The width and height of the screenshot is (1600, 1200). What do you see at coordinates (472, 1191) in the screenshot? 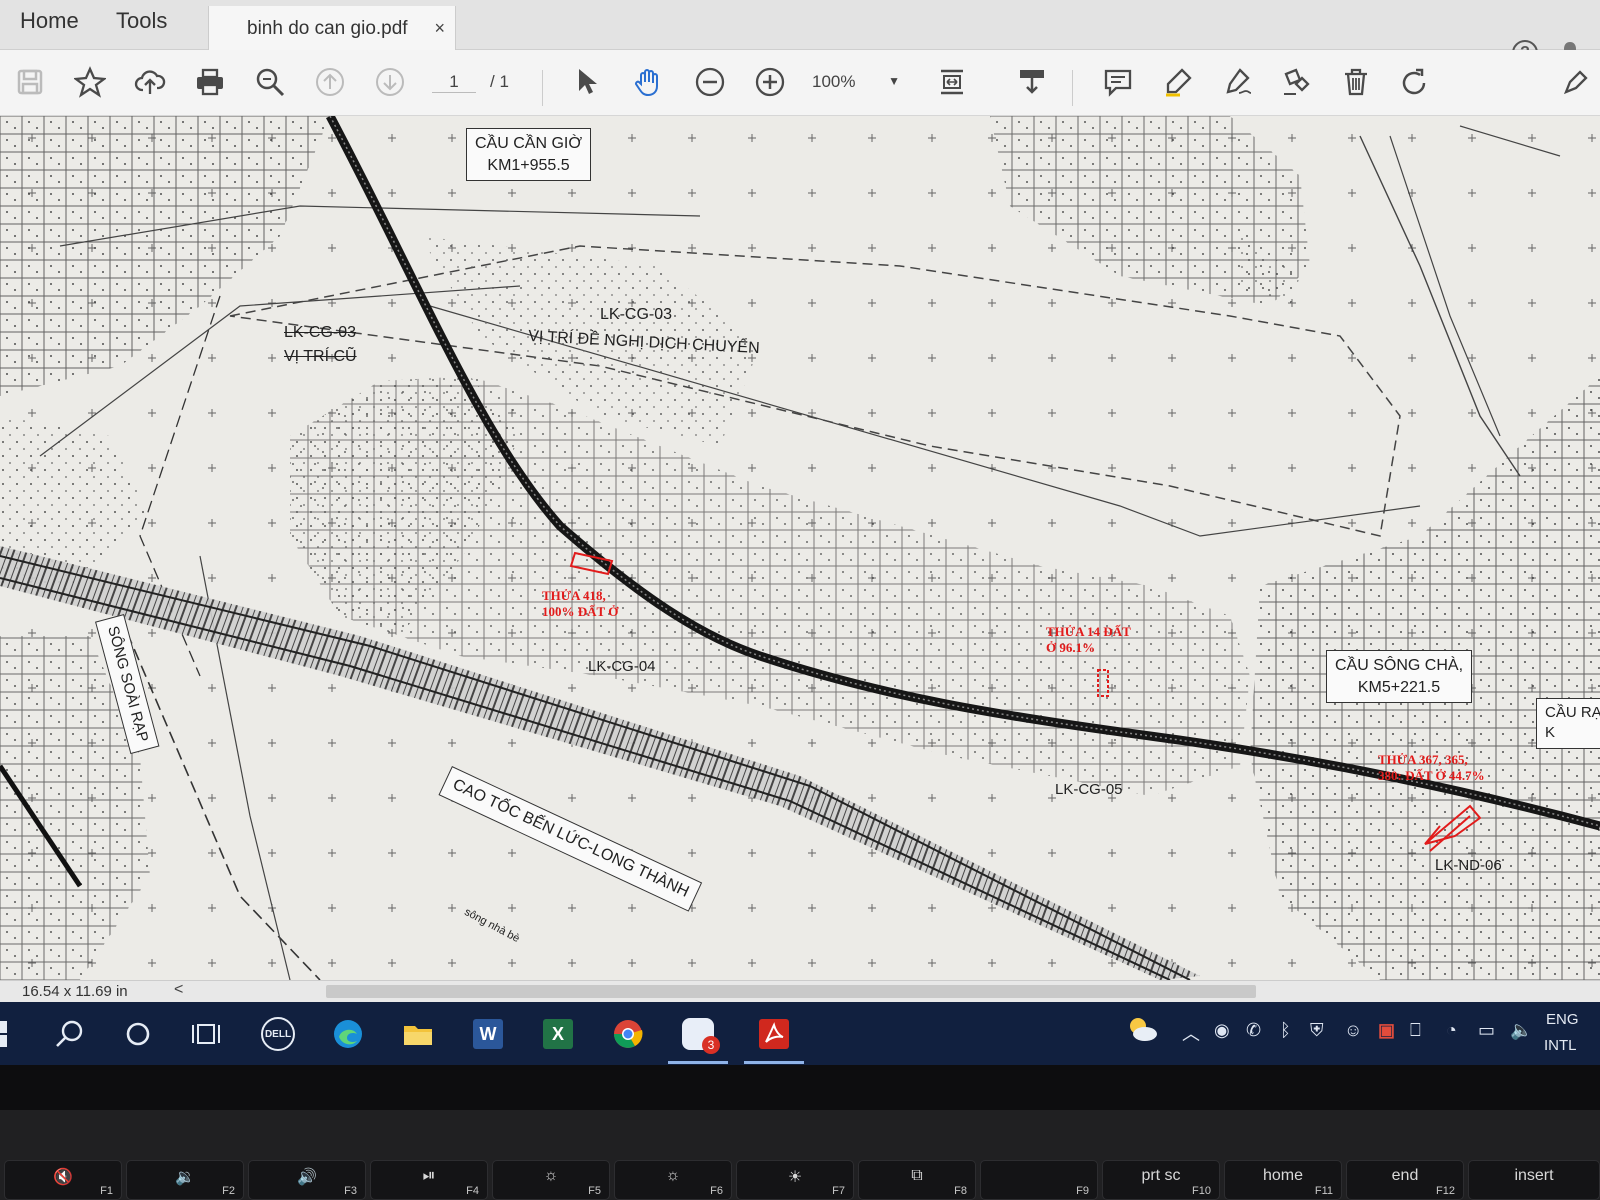
I see `key-fn-label: F4` at bounding box center [472, 1191].